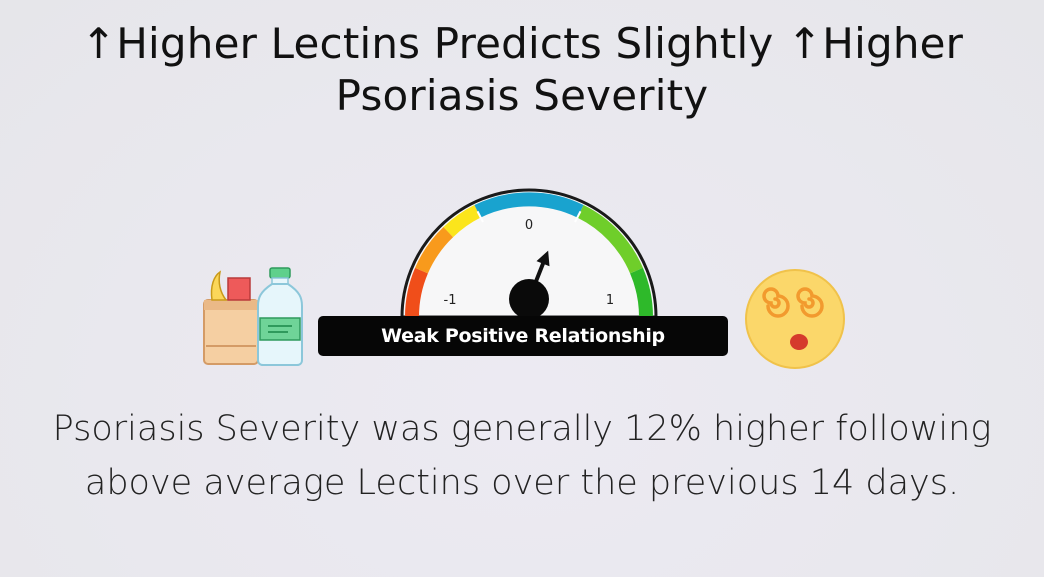  I want to click on correlation-gauge: 0 -1 1, so click(529, 253).